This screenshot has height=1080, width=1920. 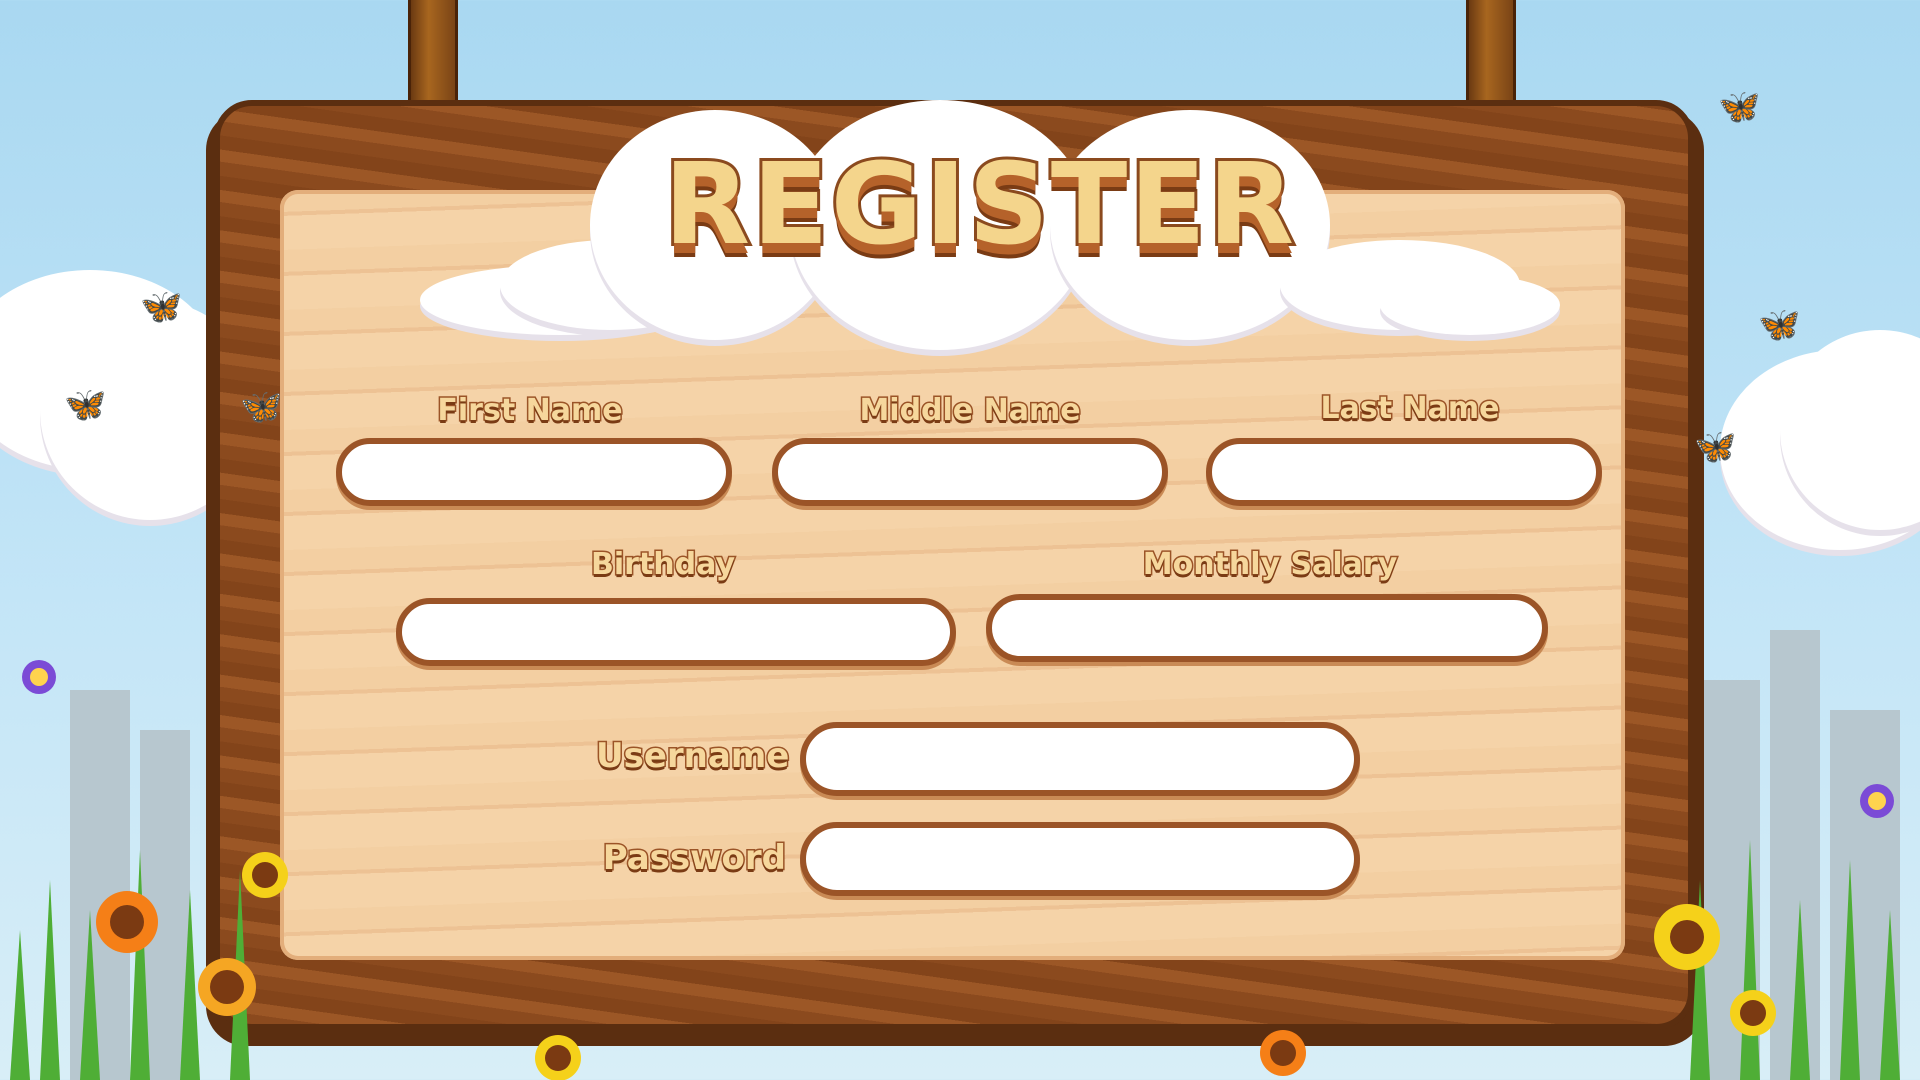 I want to click on username-input, so click(x=1080, y=759).